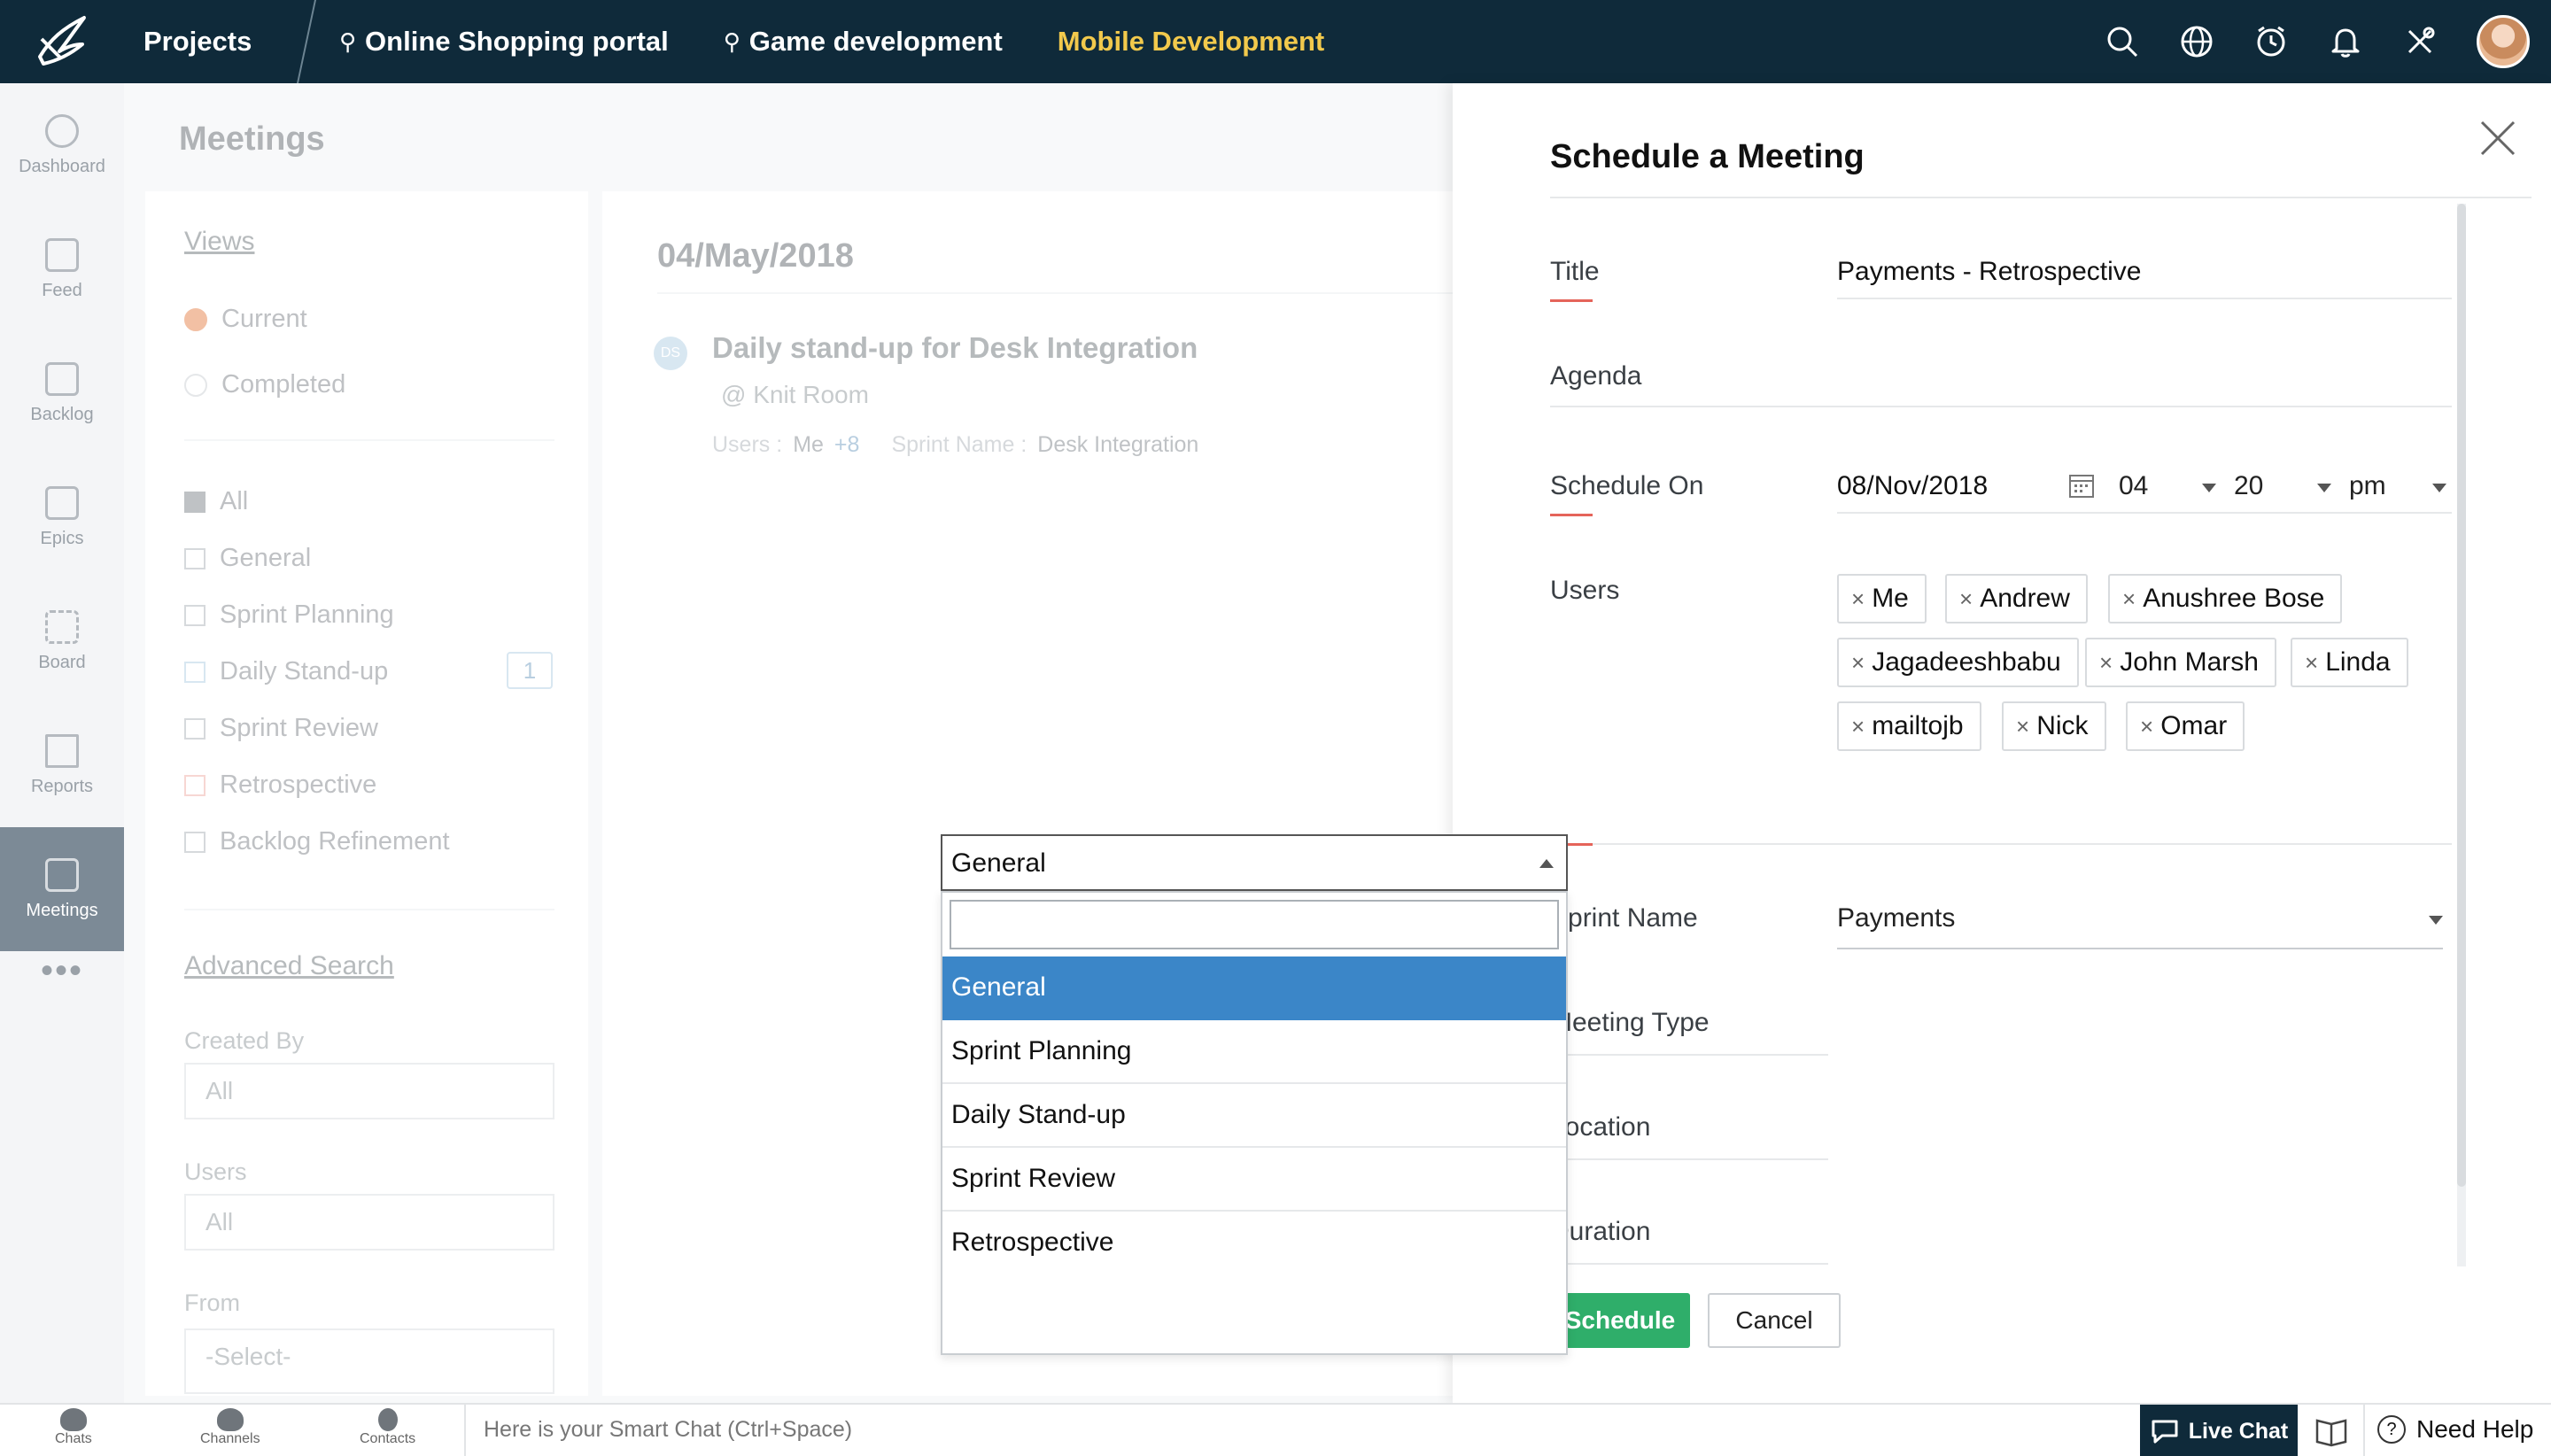 The height and width of the screenshot is (1456, 2551). Describe the element at coordinates (1575, 271) in the screenshot. I see `title-label: Title` at that location.